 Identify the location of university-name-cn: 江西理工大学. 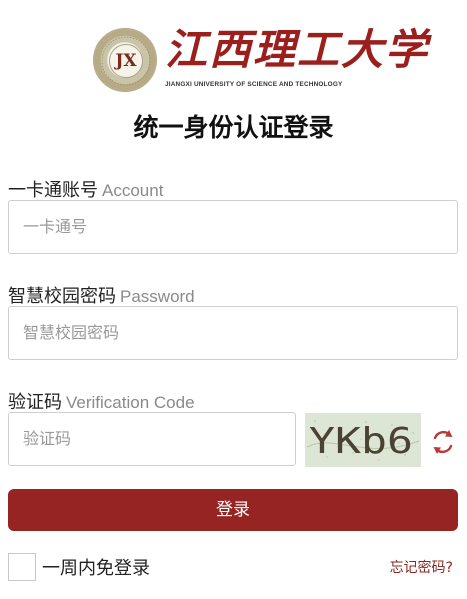
(297, 49).